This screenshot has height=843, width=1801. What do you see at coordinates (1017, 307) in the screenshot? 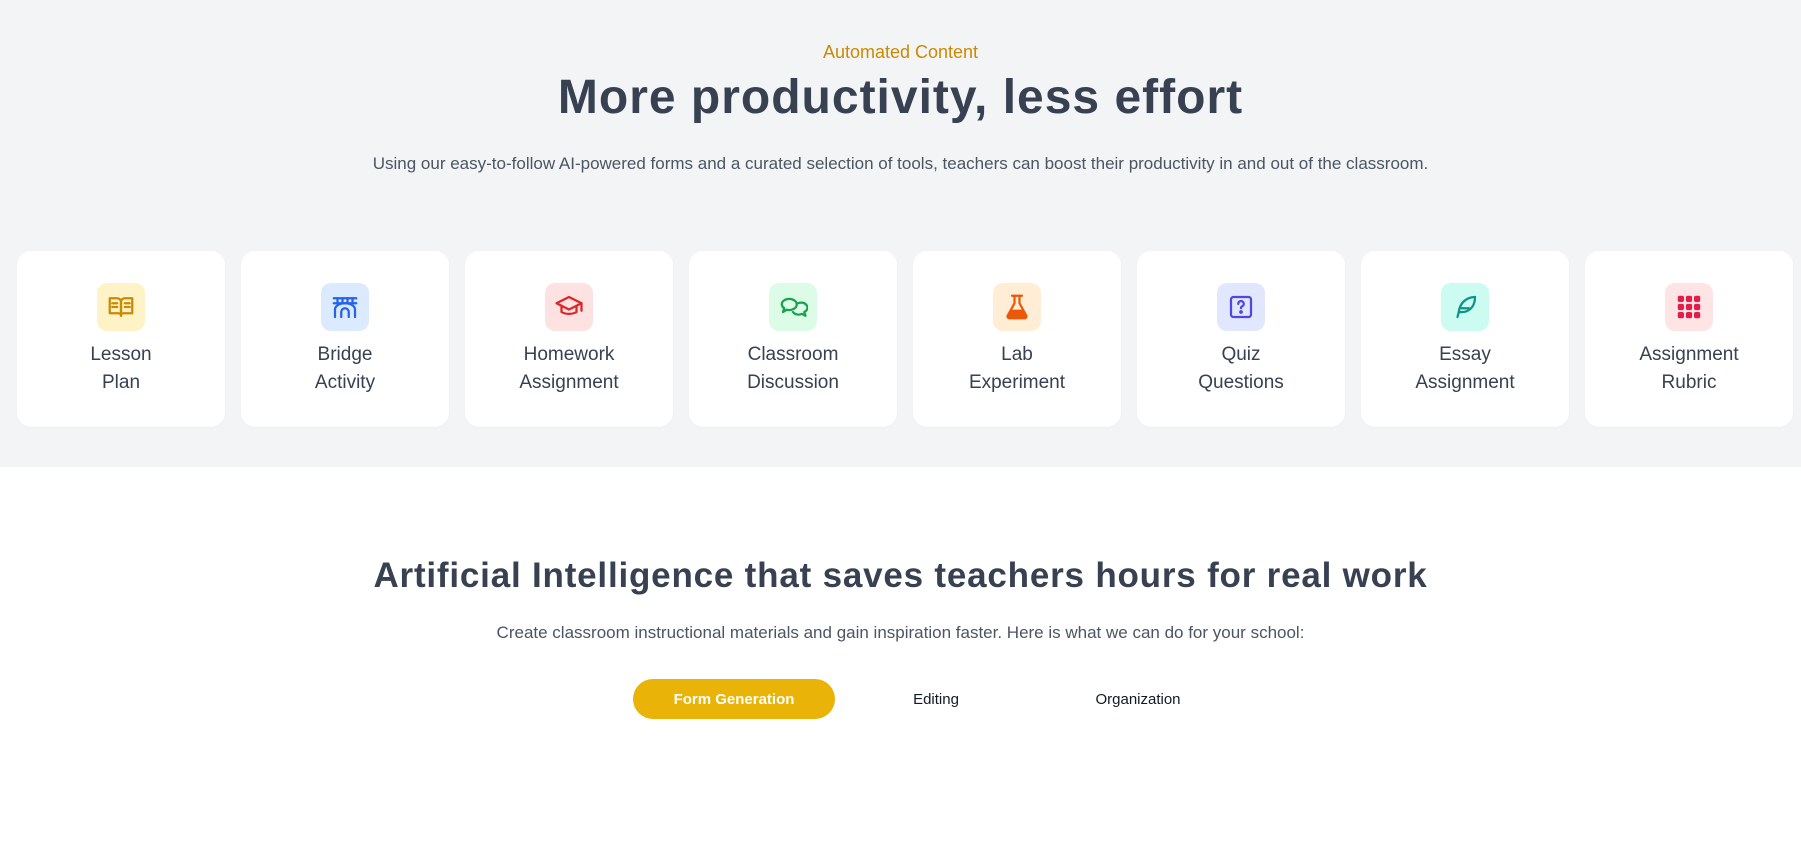
I see `flask-icon` at bounding box center [1017, 307].